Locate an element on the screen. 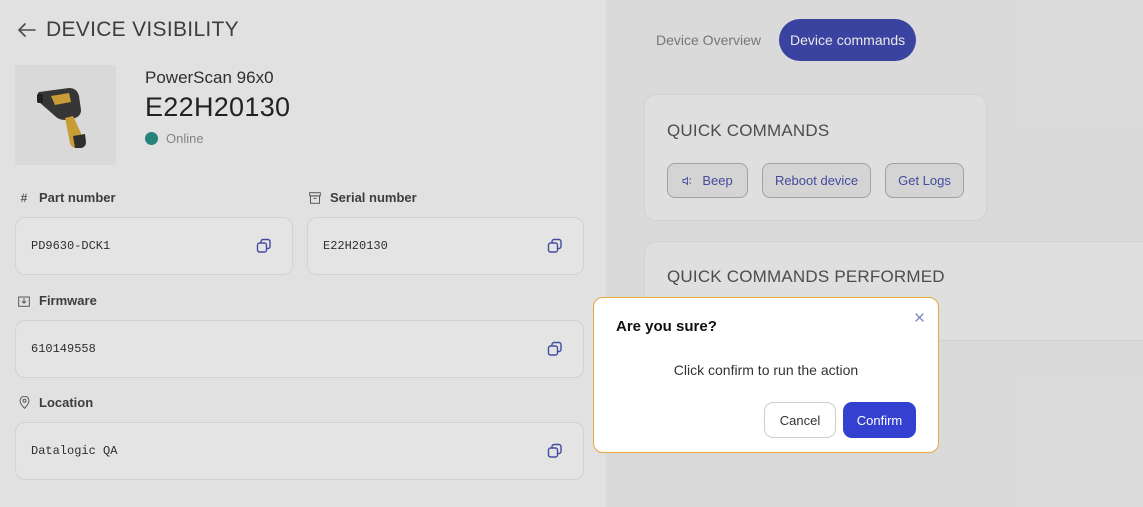  dialog-title: Are you sure? is located at coordinates (666, 326).